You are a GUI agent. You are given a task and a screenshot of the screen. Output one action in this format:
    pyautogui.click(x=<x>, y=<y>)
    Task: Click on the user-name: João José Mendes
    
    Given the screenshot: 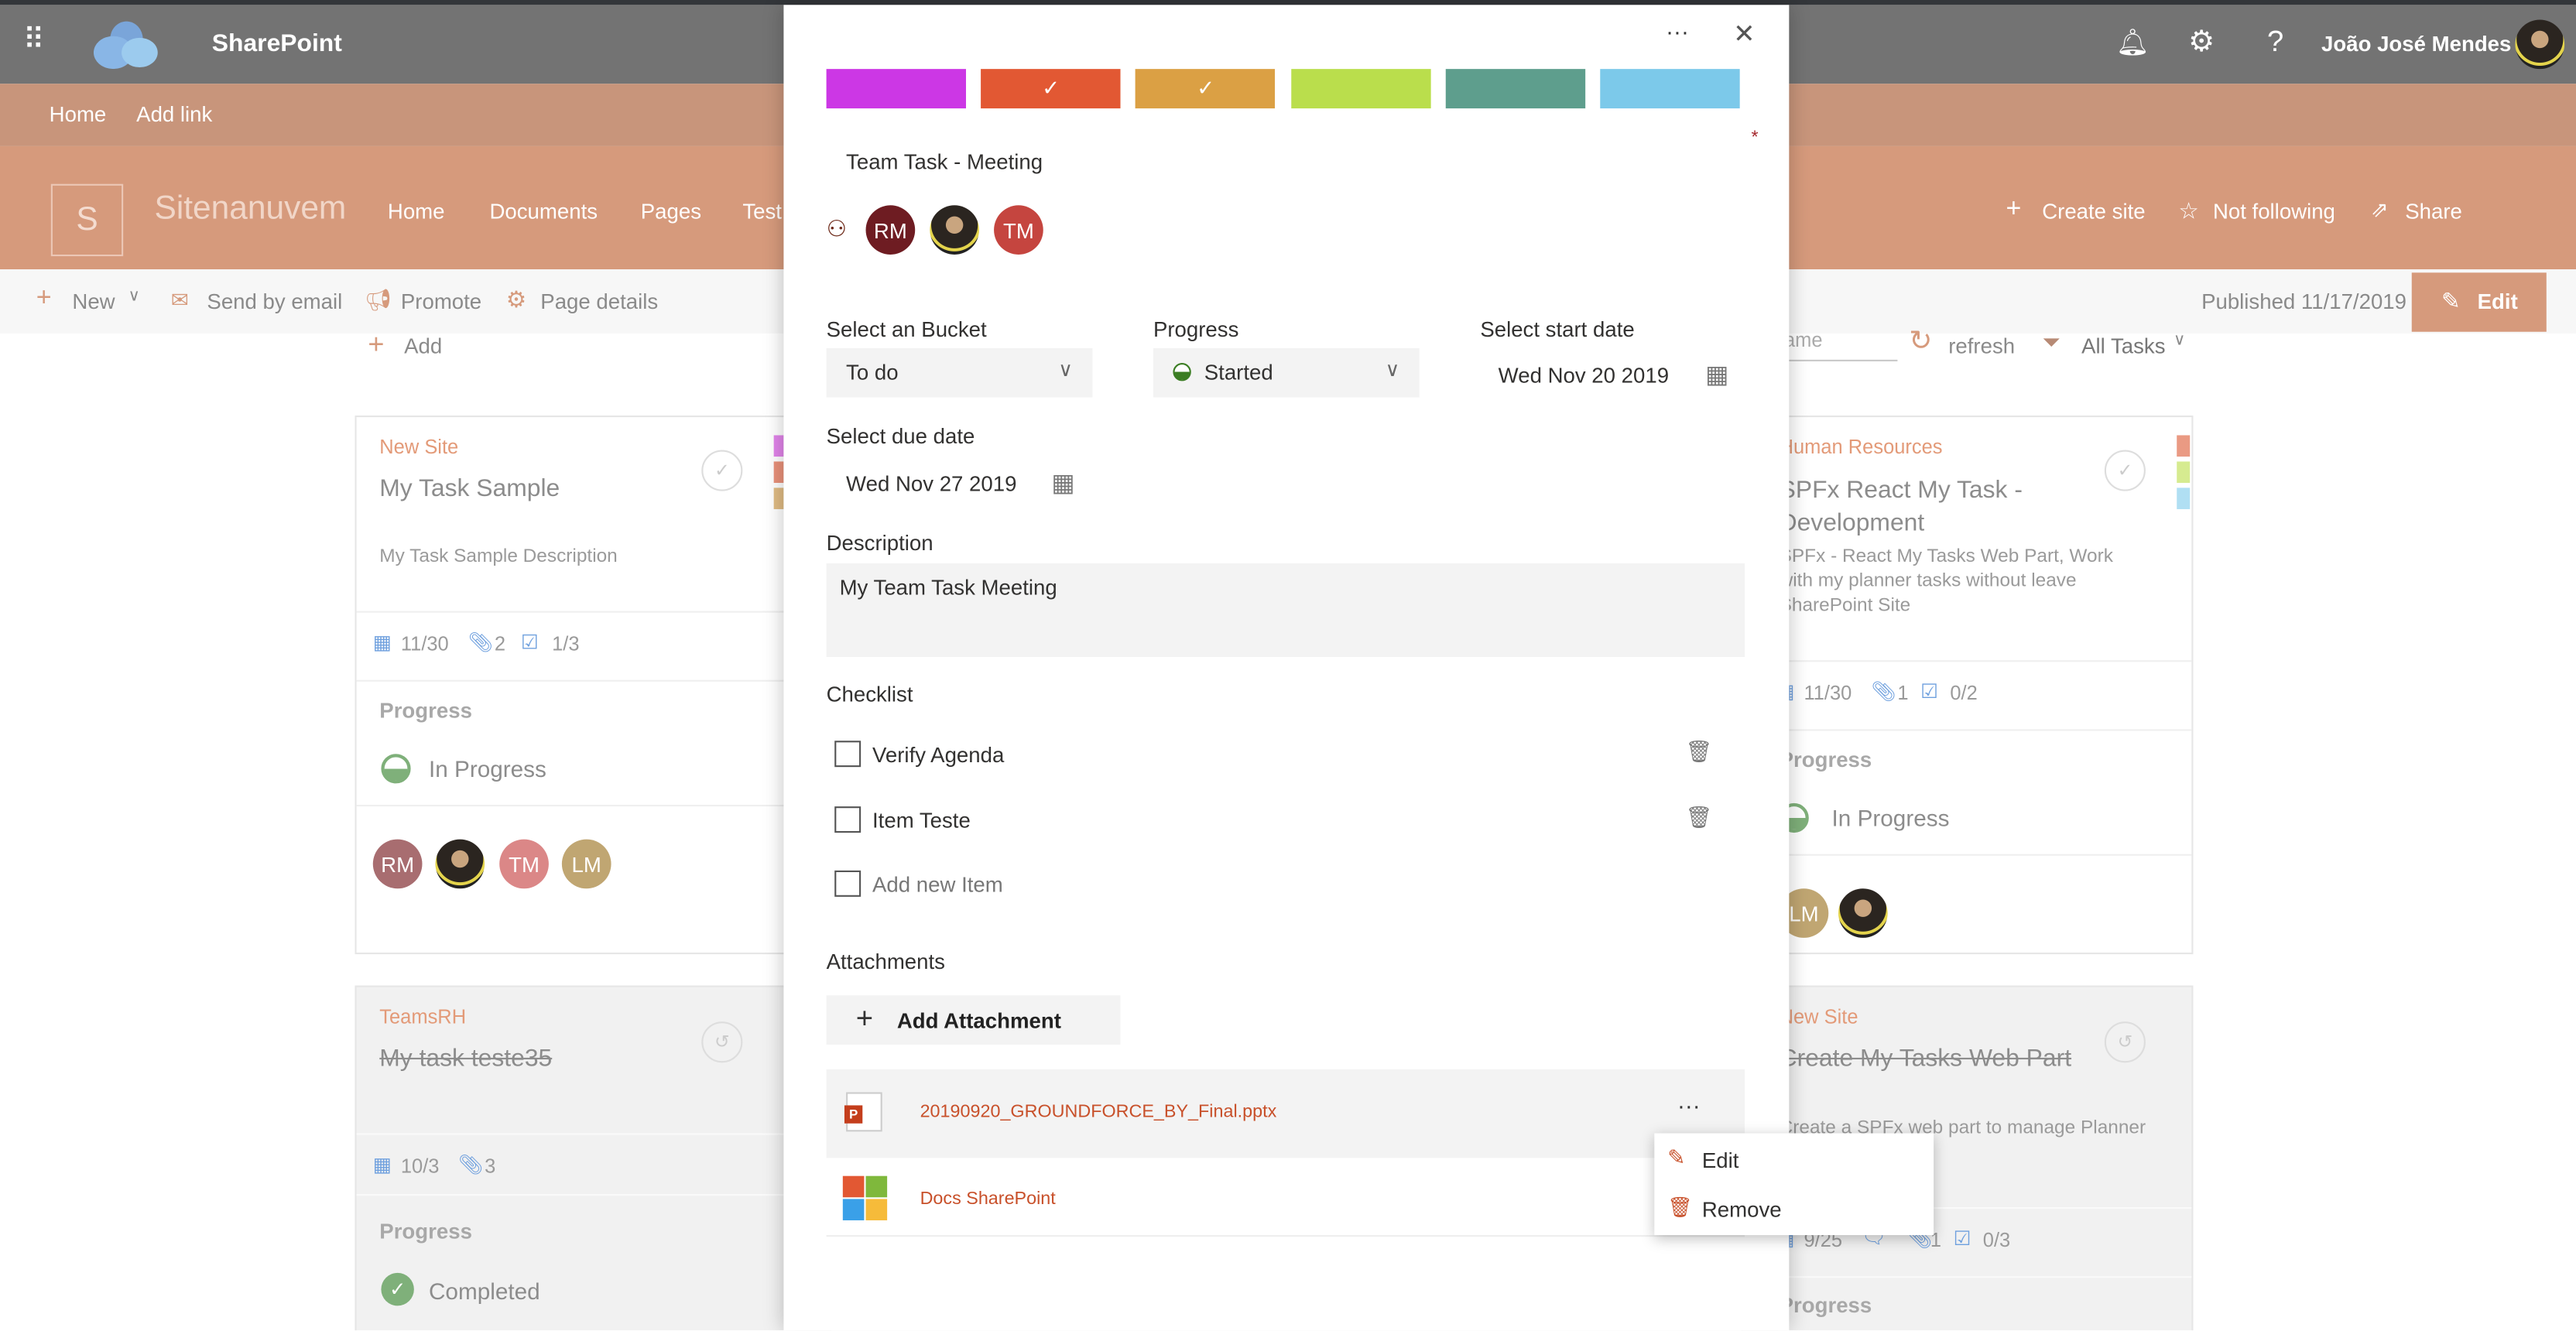 What is the action you would take?
    pyautogui.click(x=2416, y=43)
    